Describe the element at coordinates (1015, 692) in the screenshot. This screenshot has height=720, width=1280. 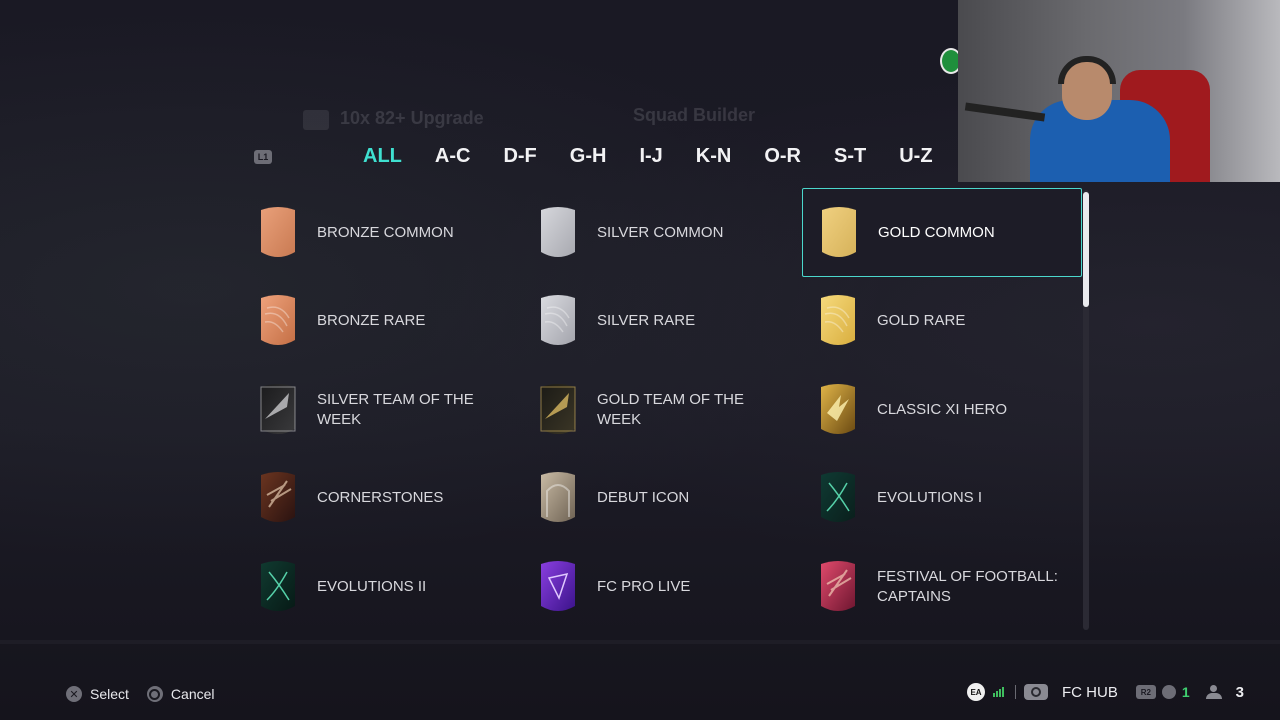
I see `divider` at that location.